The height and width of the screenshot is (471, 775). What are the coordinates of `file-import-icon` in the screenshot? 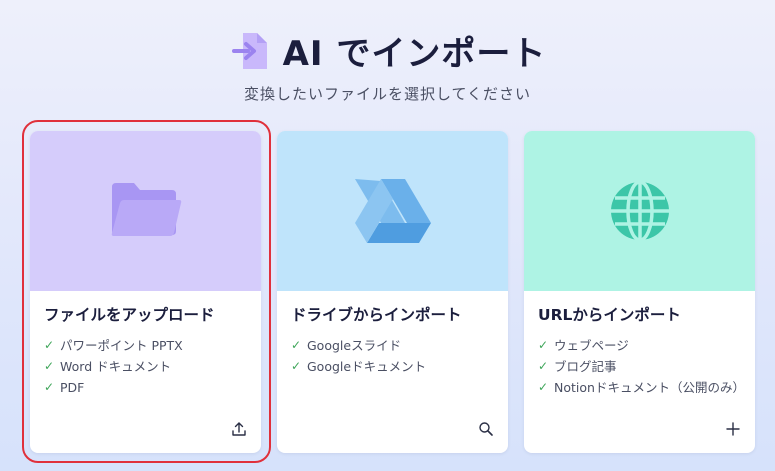 It's located at (249, 50).